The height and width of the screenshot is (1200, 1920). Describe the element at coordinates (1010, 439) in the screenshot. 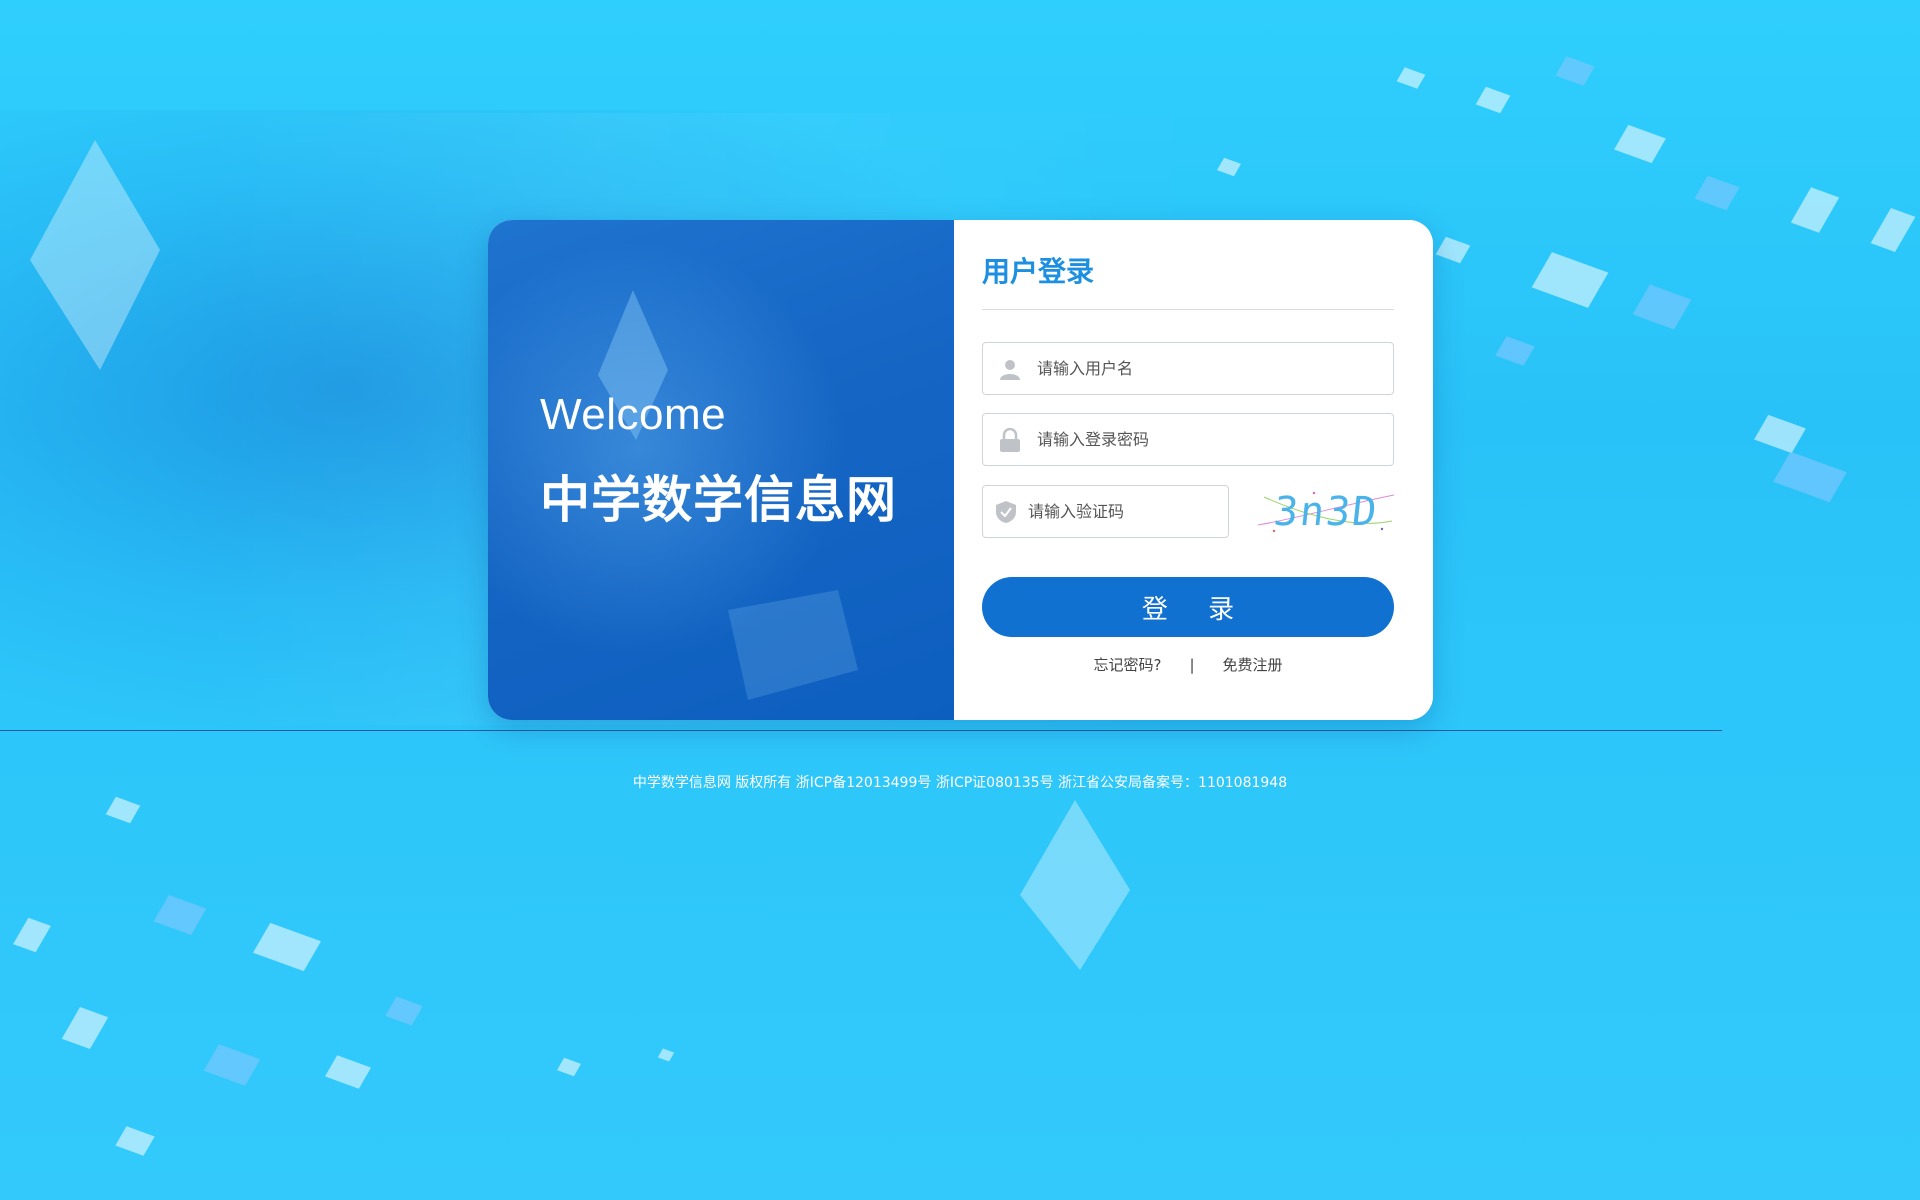

I see `lock-icon` at that location.